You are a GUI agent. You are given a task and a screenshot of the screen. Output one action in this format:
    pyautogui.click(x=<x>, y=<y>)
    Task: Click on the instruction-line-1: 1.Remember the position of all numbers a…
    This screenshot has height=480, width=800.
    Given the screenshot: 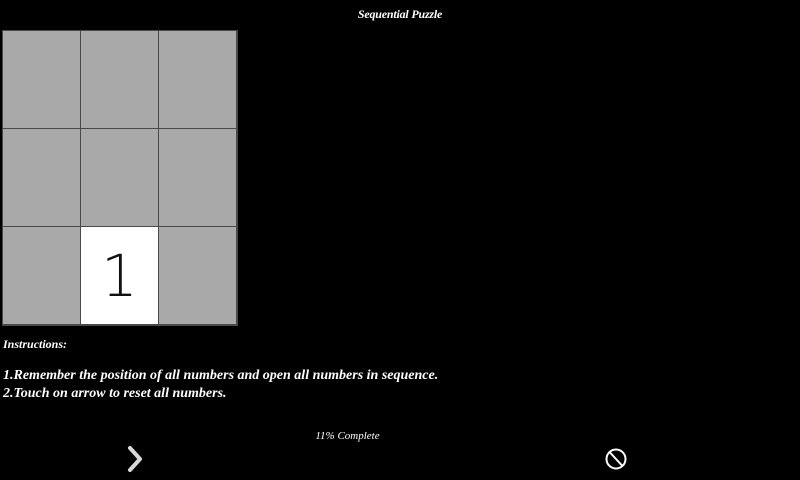 What is the action you would take?
    pyautogui.click(x=221, y=375)
    